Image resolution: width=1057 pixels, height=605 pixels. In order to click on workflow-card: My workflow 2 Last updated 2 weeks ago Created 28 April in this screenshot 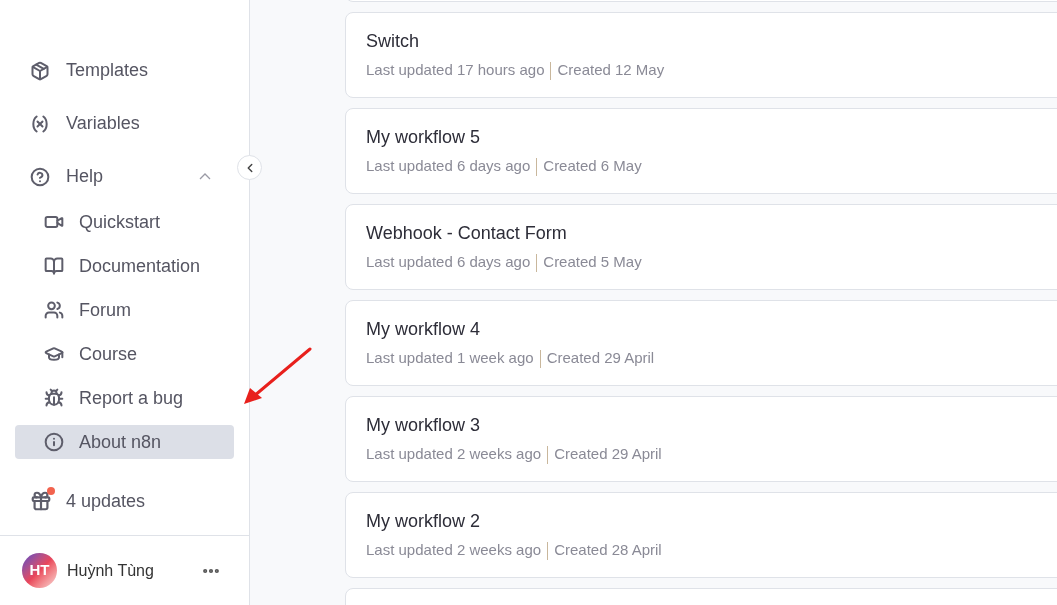, I will do `click(701, 535)`.